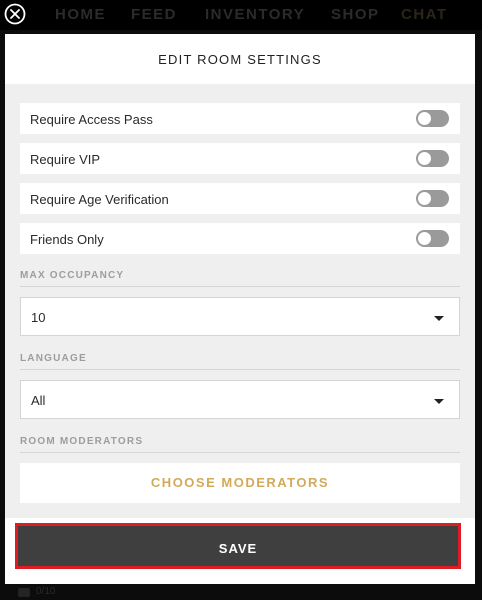 Image resolution: width=482 pixels, height=600 pixels. I want to click on toggle-label: Require Age Verification, so click(99, 199).